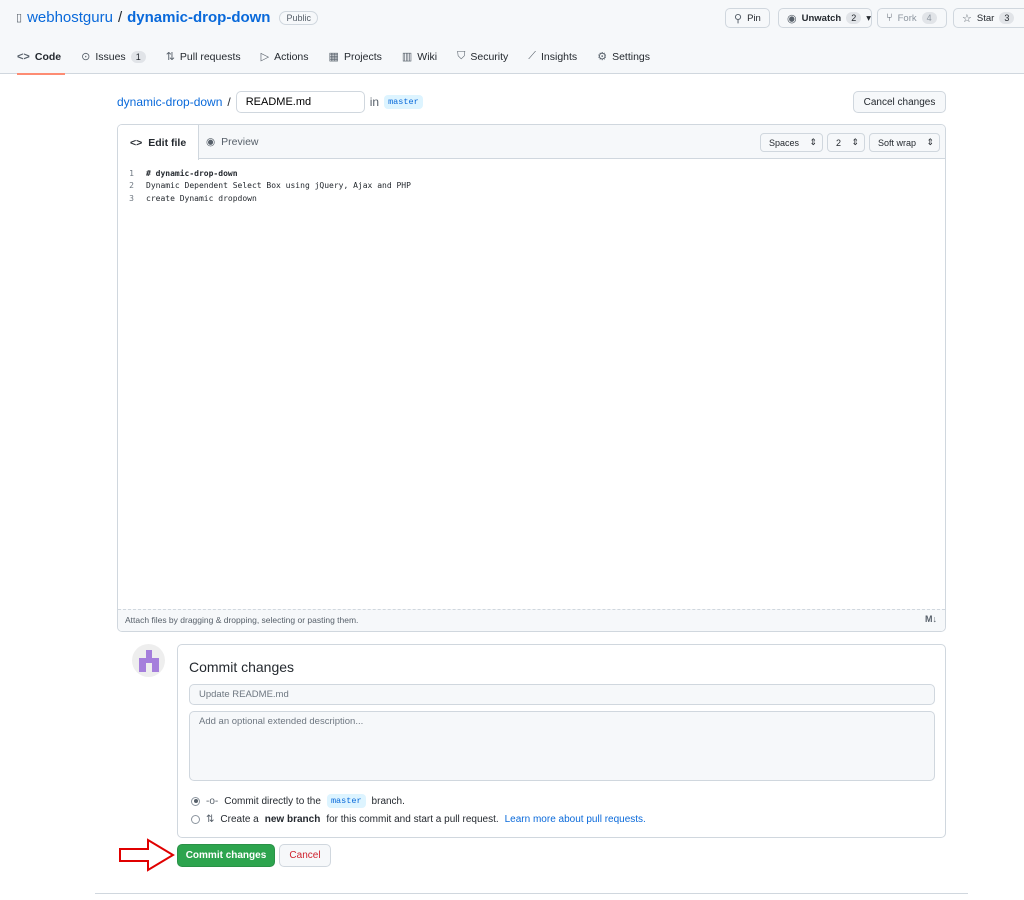 The width and height of the screenshot is (1024, 900). I want to click on line-number: 3, so click(131, 198).